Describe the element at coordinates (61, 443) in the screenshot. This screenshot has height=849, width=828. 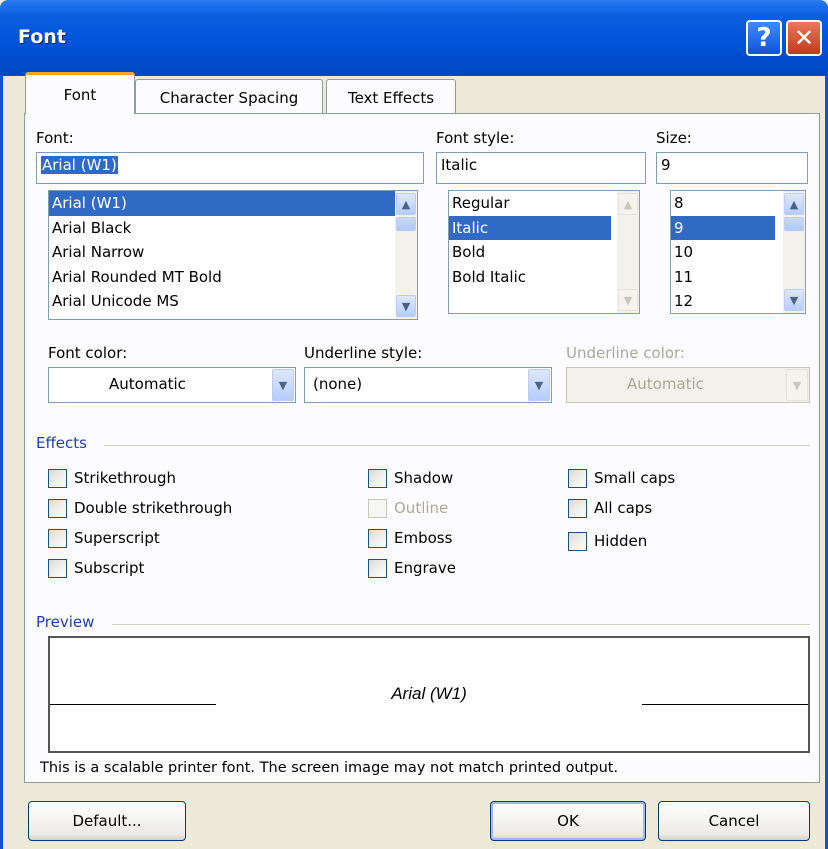
I see `effects-title: Effects` at that location.